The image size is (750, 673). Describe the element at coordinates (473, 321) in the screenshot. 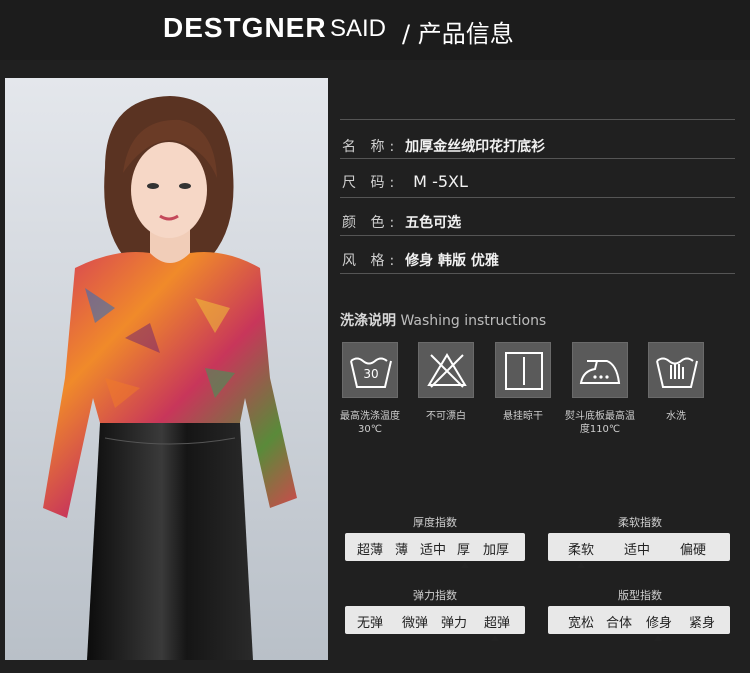

I see `washing-title-en: Washing instructions` at that location.